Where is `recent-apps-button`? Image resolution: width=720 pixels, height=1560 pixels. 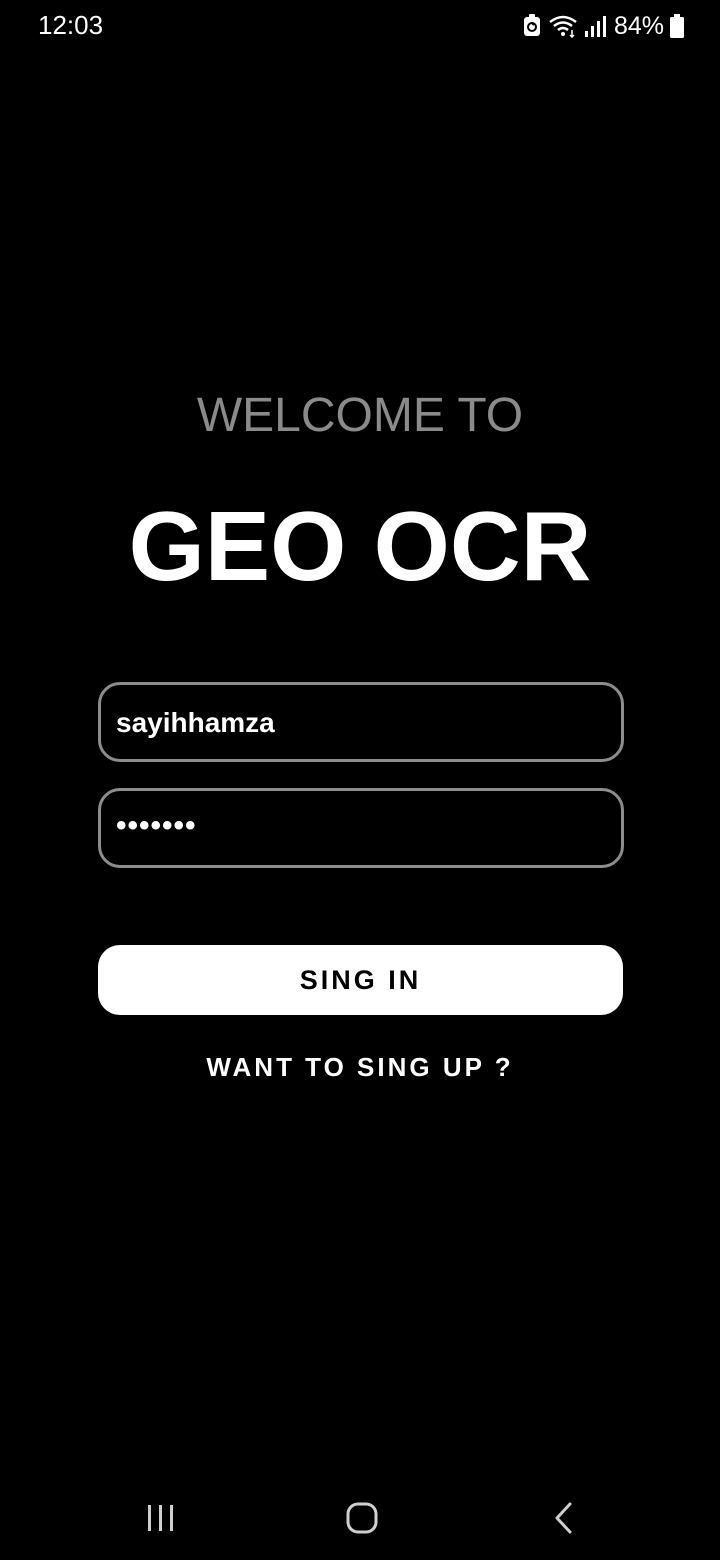
recent-apps-button is located at coordinates (161, 1520).